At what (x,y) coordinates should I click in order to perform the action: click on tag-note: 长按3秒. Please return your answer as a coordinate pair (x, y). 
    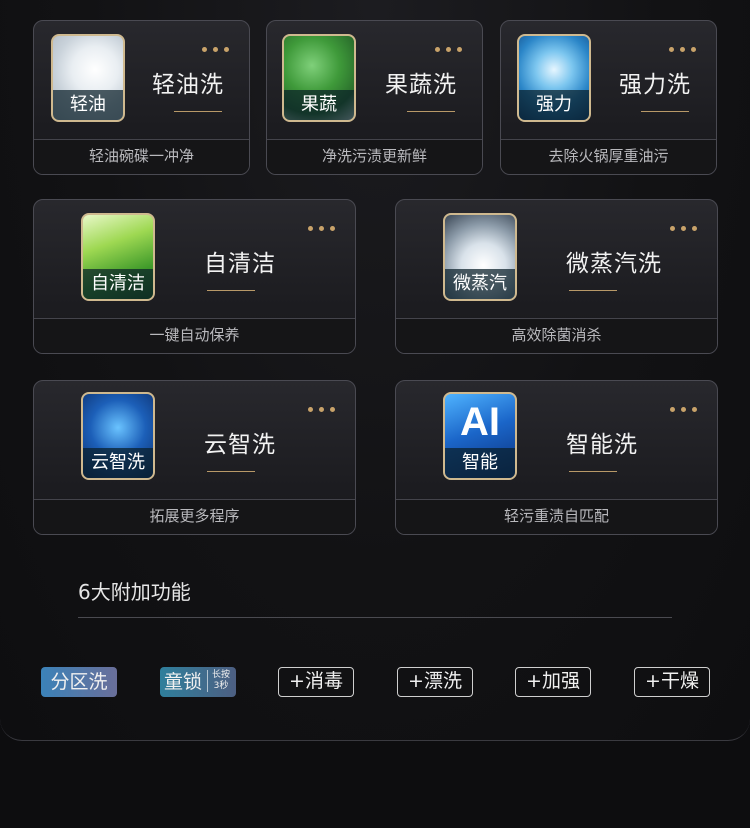
    Looking at the image, I should click on (219, 681).